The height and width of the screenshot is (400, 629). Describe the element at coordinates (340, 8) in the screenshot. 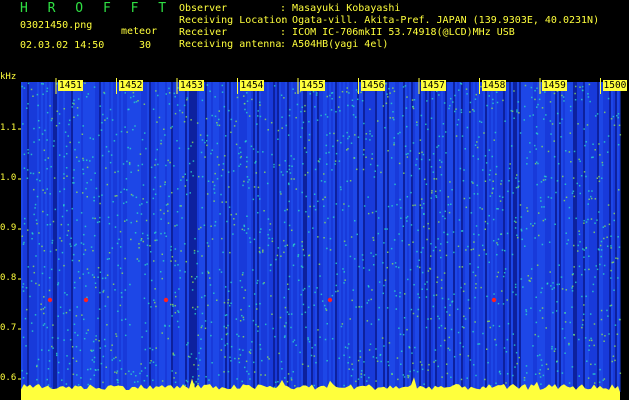

I see `observer-value: : Masayuki Kobayashi` at that location.